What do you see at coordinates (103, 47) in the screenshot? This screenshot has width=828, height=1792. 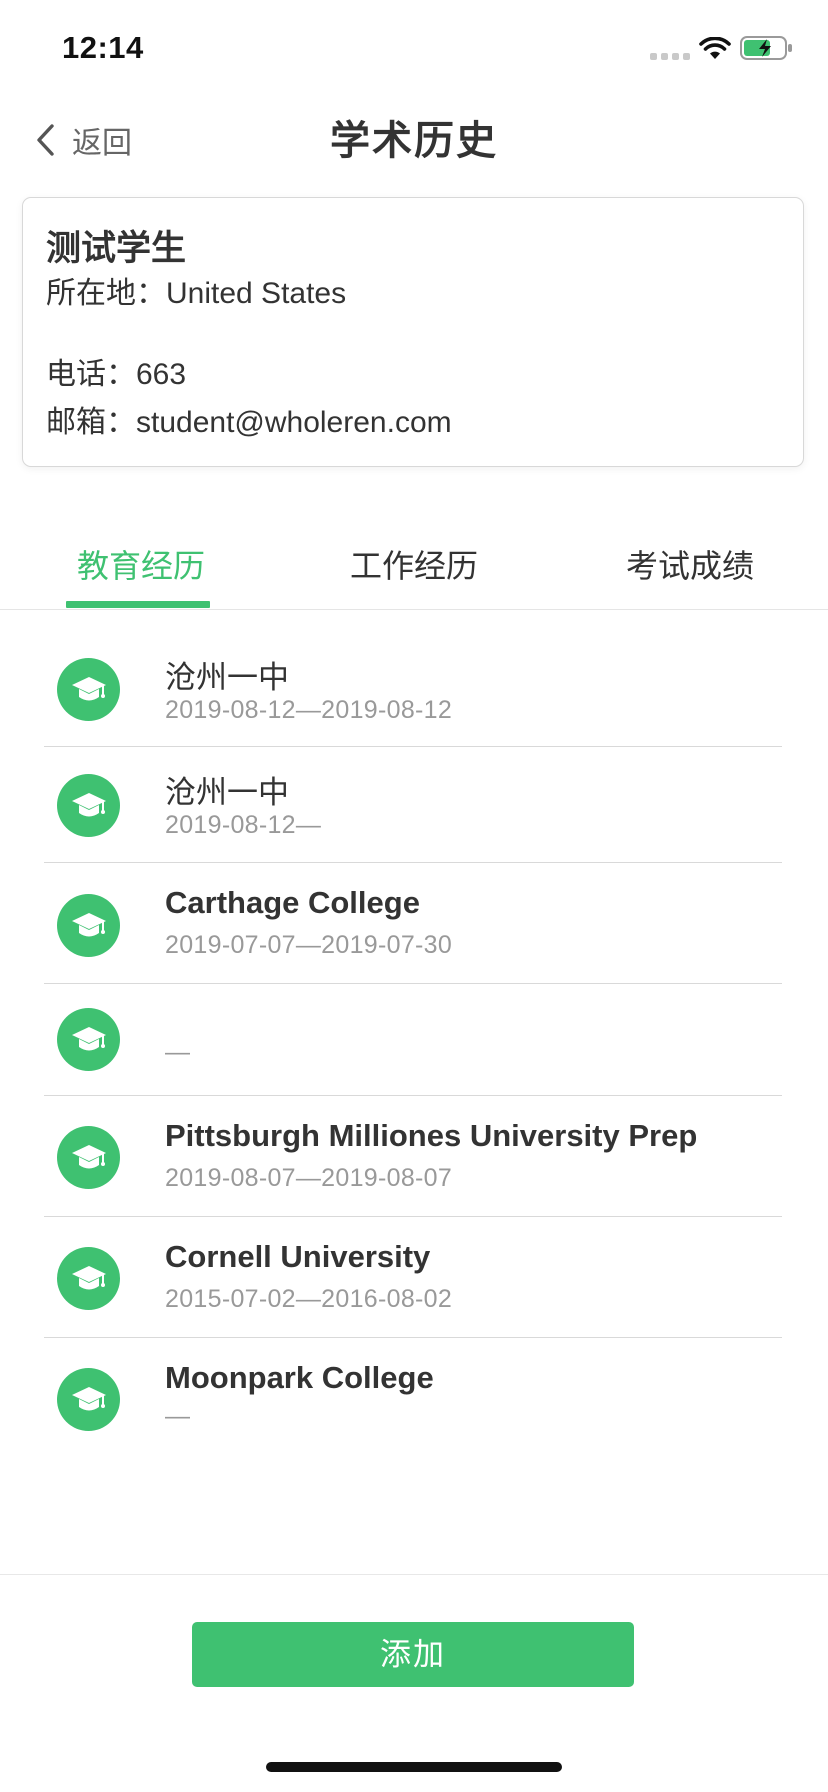 I see `status-time: 12:14` at bounding box center [103, 47].